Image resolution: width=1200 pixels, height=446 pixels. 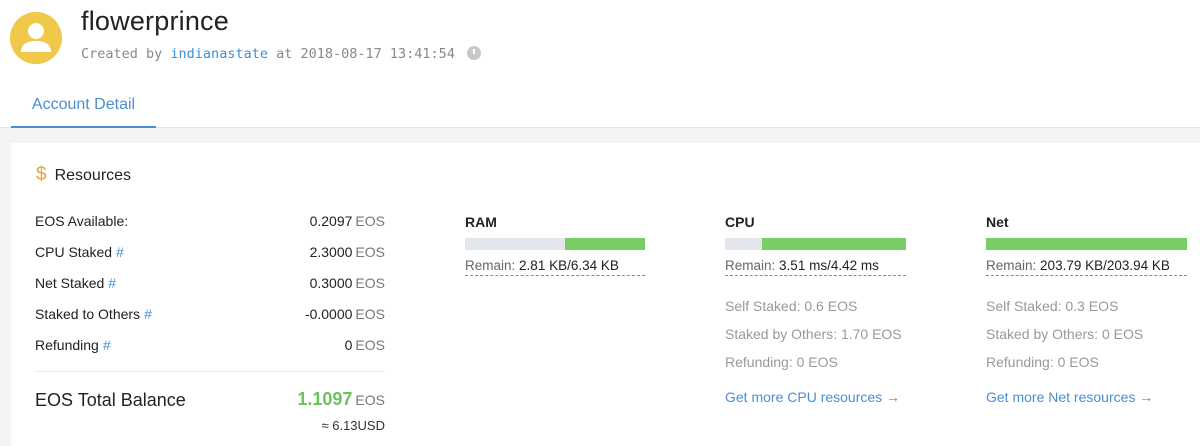 I want to click on balance-value: -0.0000 EOS, so click(x=344, y=314).